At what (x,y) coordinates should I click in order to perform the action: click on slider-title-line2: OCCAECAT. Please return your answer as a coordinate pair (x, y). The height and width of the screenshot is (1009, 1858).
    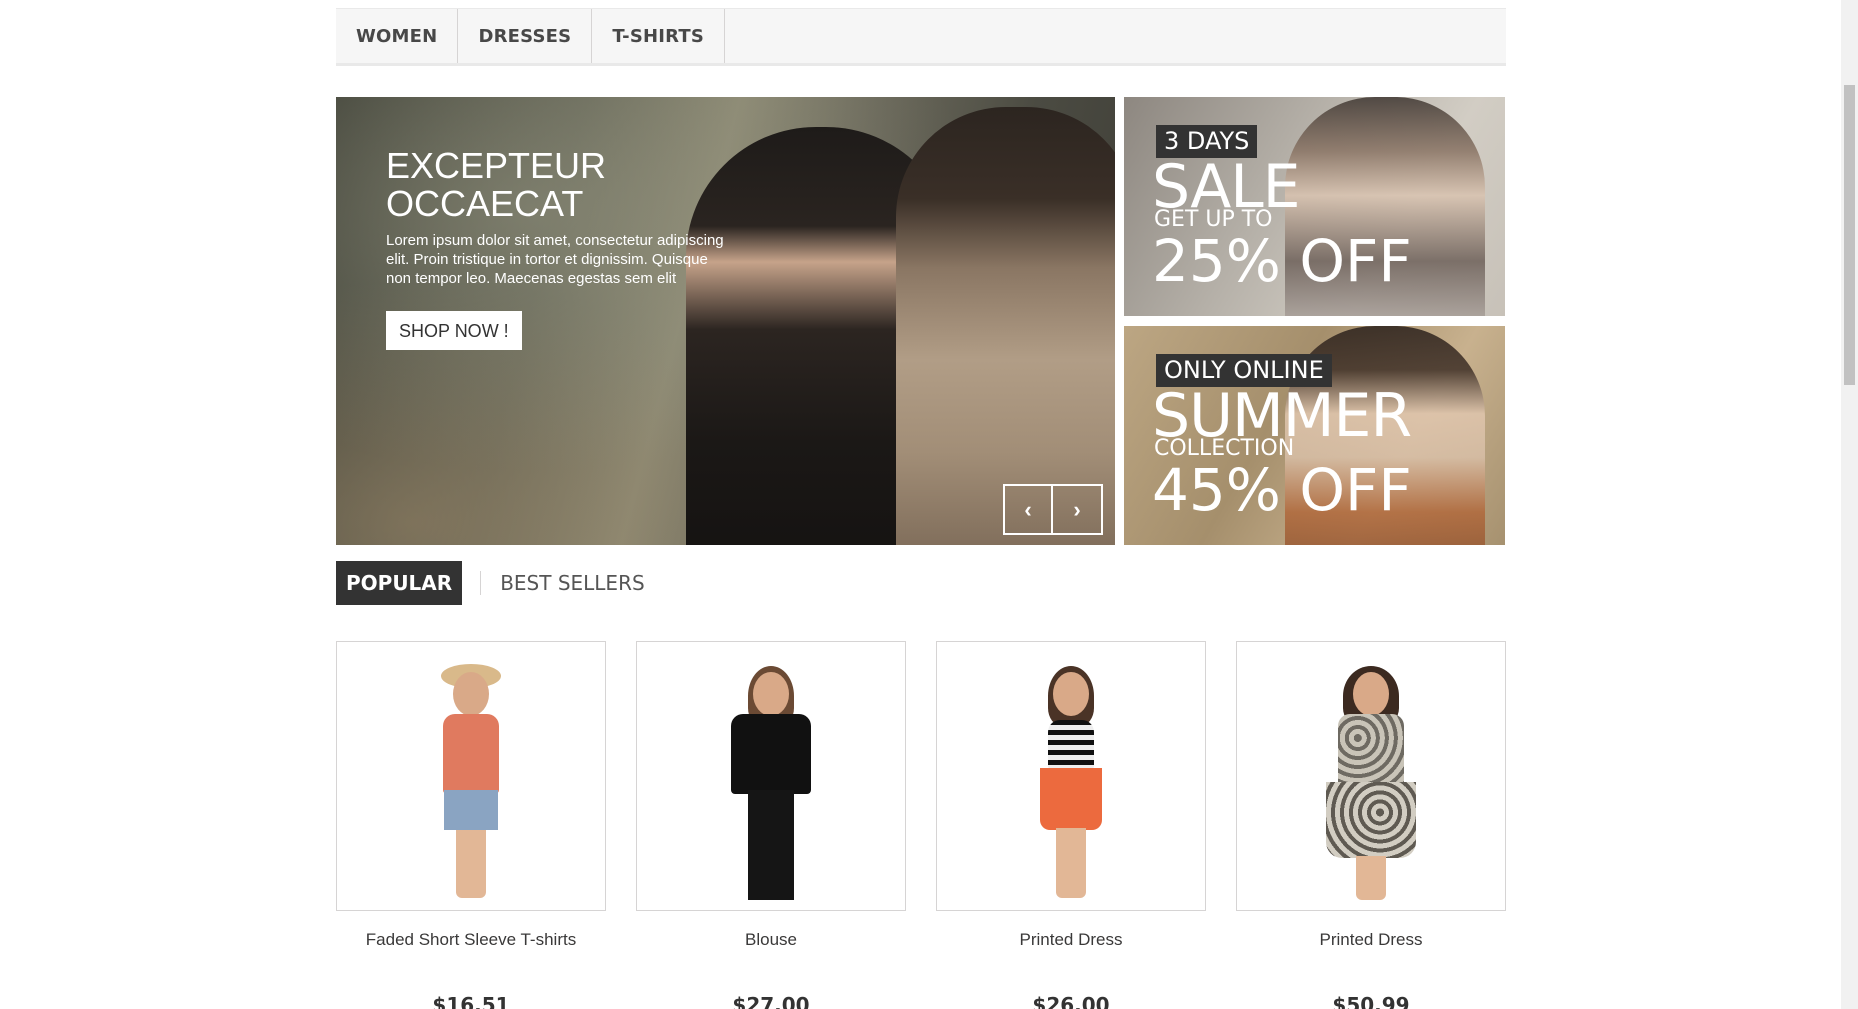
    Looking at the image, I should click on (485, 203).